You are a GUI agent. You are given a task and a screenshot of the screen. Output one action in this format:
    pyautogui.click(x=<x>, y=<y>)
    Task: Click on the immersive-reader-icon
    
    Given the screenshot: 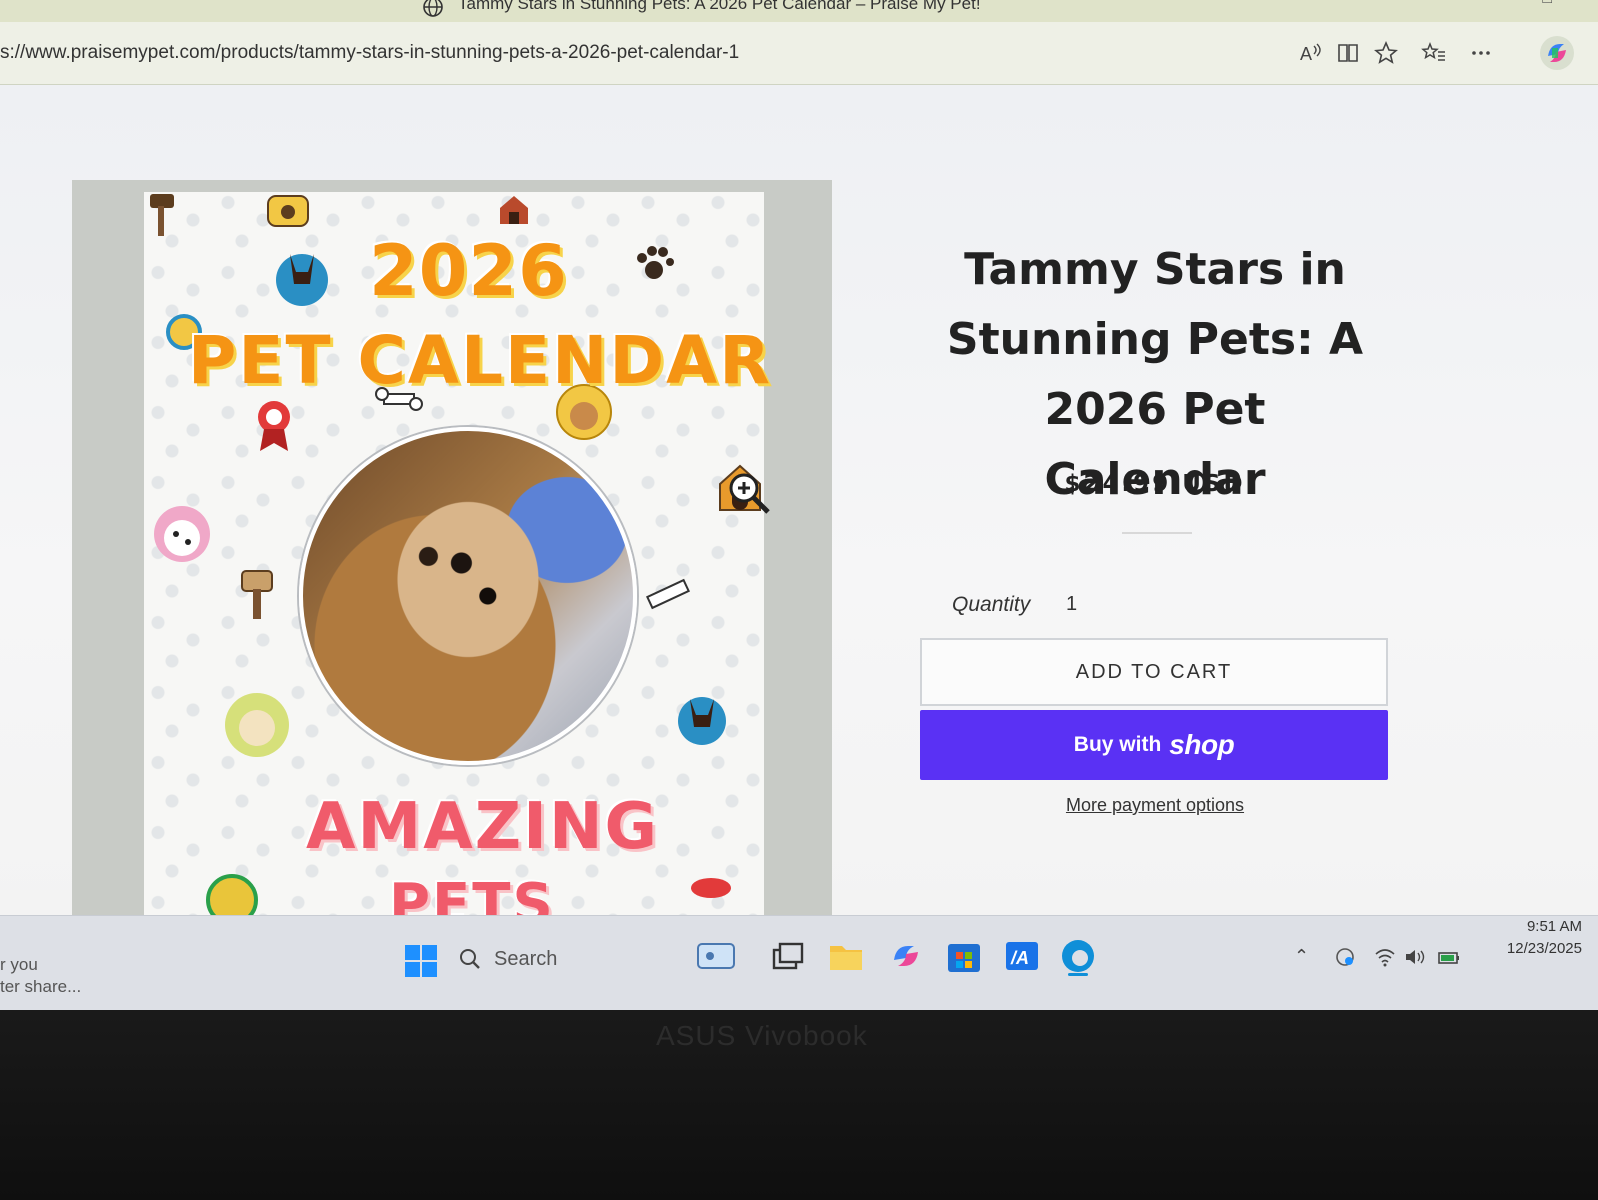 What is the action you would take?
    pyautogui.click(x=1349, y=53)
    